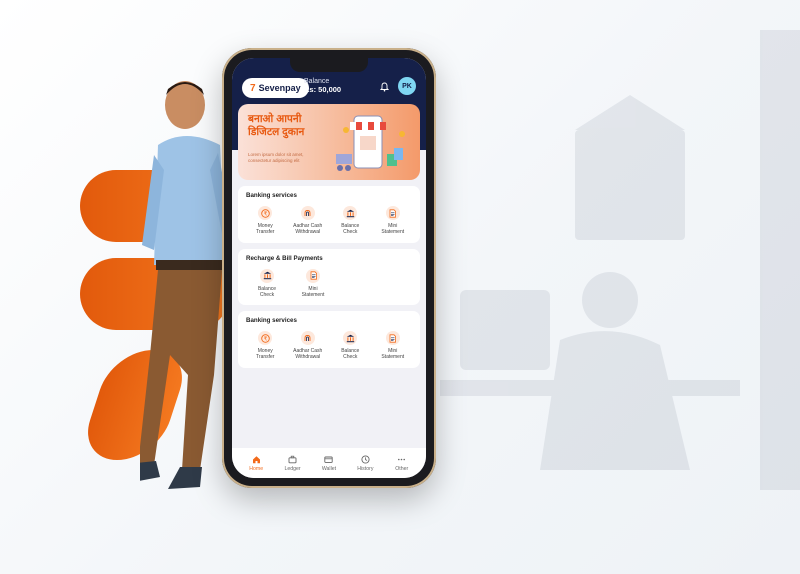 The width and height of the screenshot is (800, 574). I want to click on tab-label: History, so click(365, 469).